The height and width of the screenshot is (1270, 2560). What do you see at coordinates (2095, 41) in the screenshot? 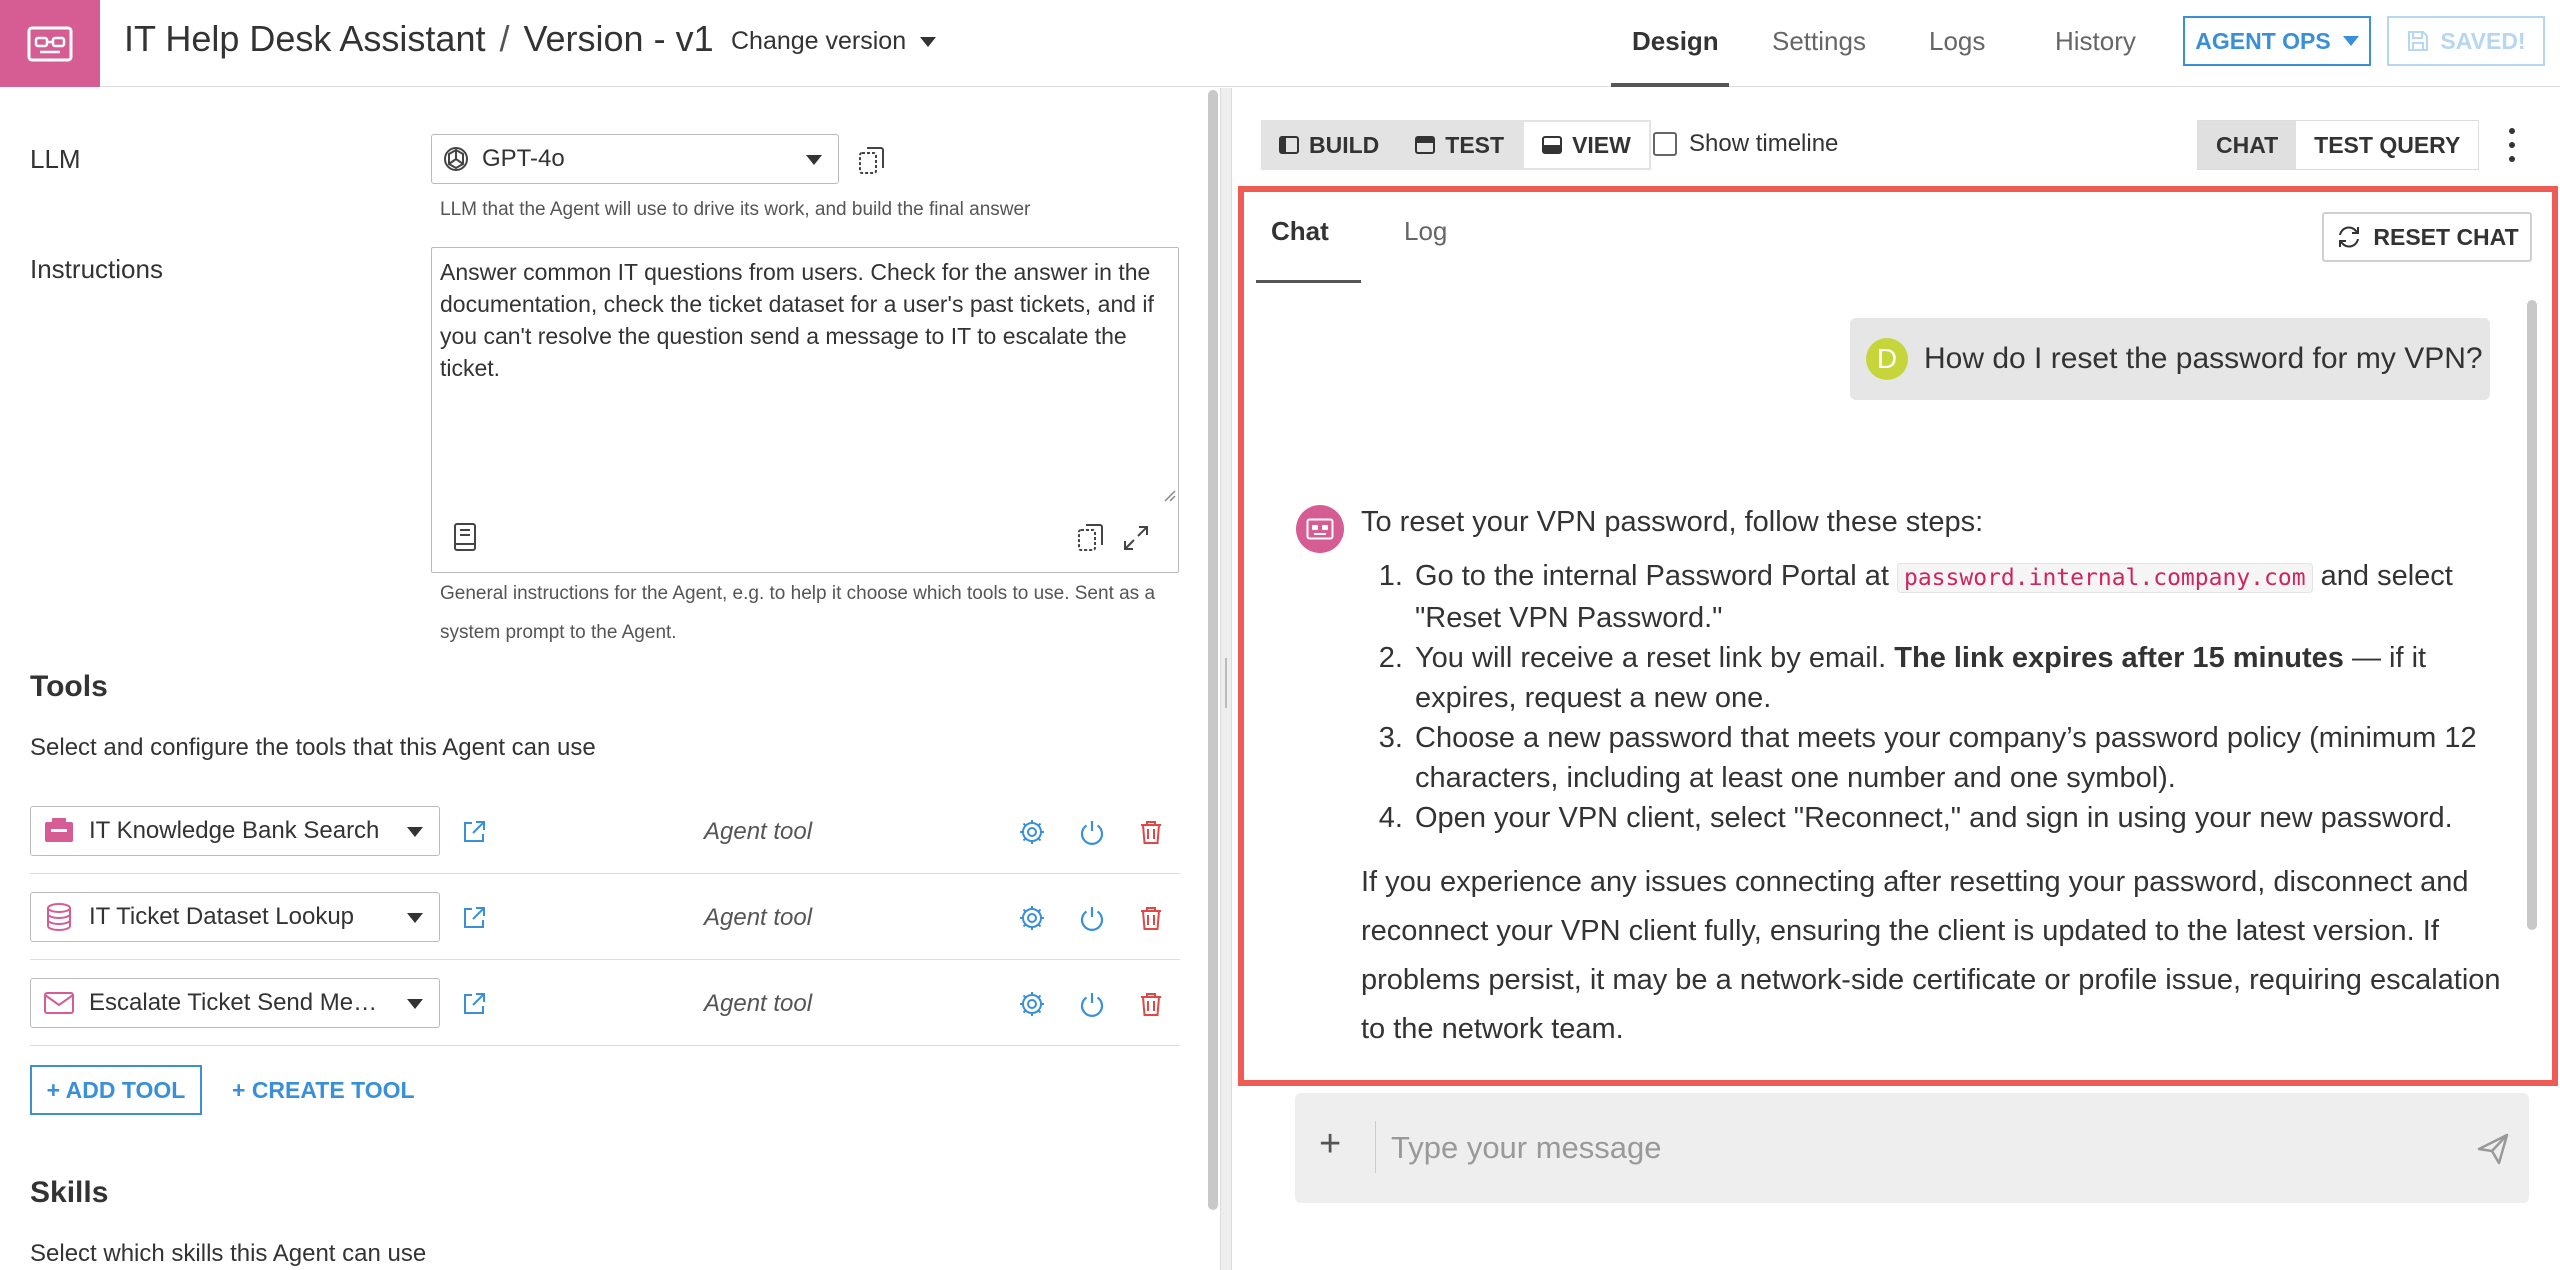
I see `tab-history: History` at bounding box center [2095, 41].